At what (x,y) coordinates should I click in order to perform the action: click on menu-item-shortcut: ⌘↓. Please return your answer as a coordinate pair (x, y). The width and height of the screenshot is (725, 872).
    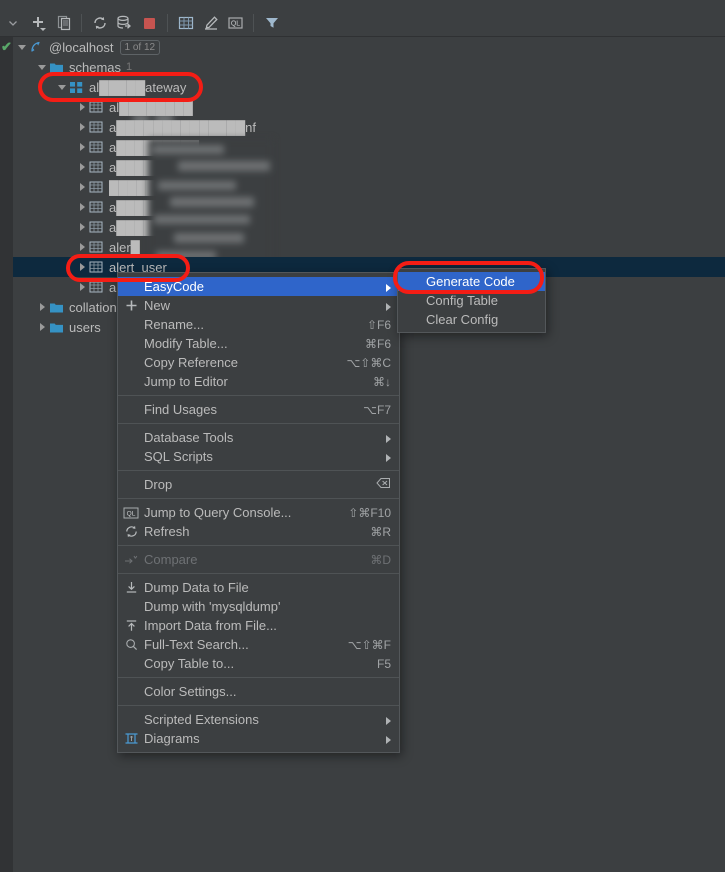
    Looking at the image, I should click on (382, 381).